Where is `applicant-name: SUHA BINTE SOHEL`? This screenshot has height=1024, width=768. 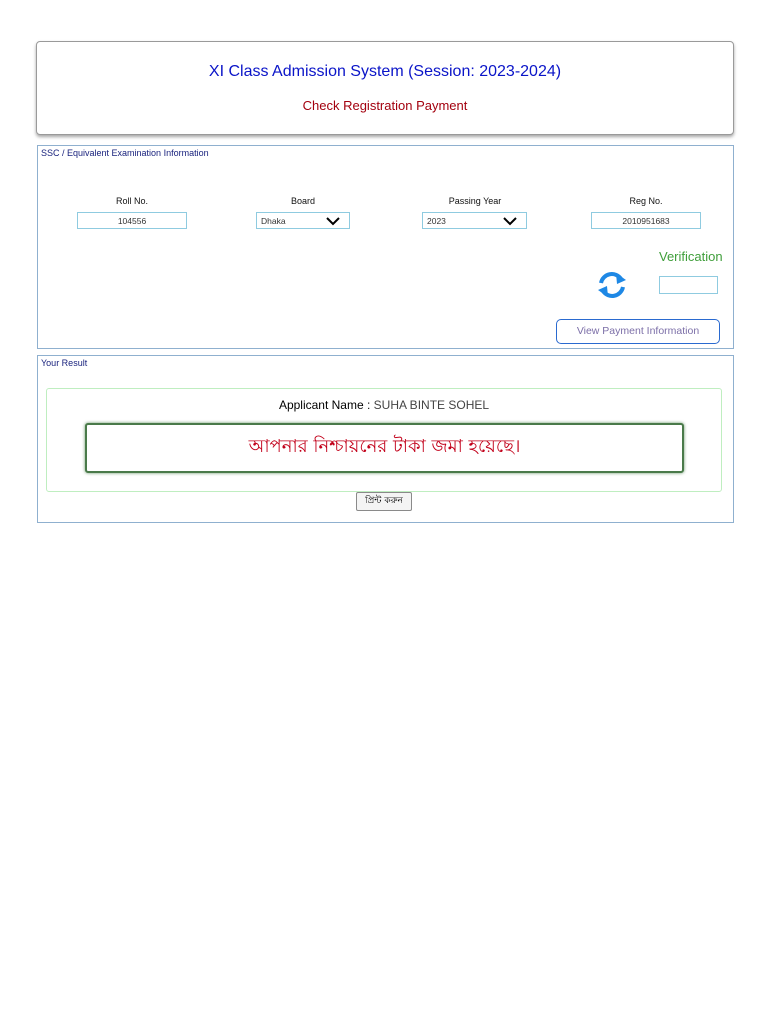
applicant-name: SUHA BINTE SOHEL is located at coordinates (431, 405).